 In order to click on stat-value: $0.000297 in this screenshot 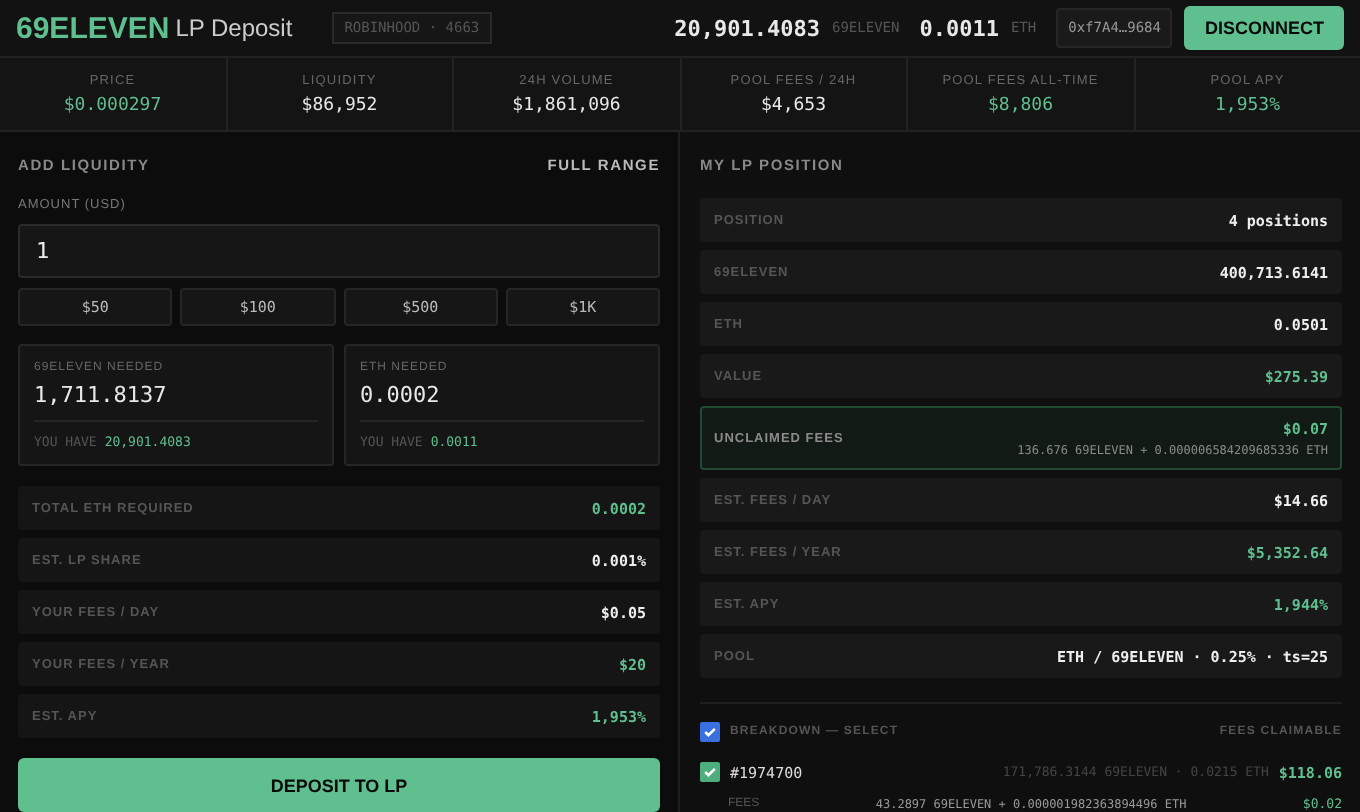, I will do `click(112, 105)`.